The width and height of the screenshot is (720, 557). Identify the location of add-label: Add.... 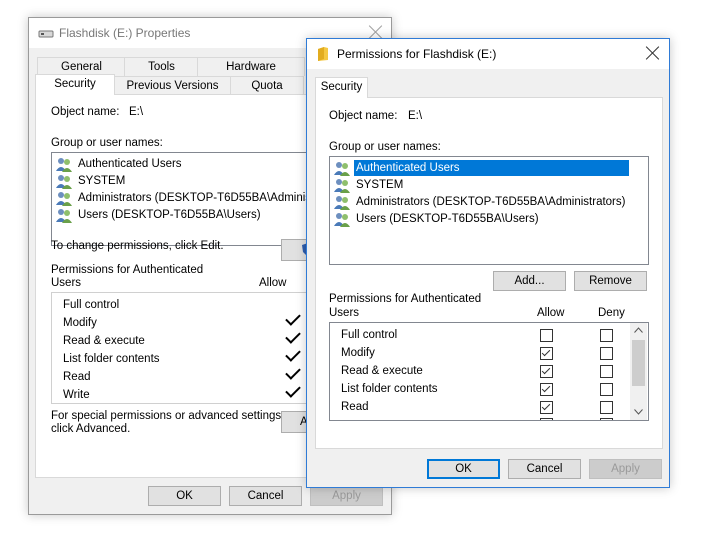
(529, 281).